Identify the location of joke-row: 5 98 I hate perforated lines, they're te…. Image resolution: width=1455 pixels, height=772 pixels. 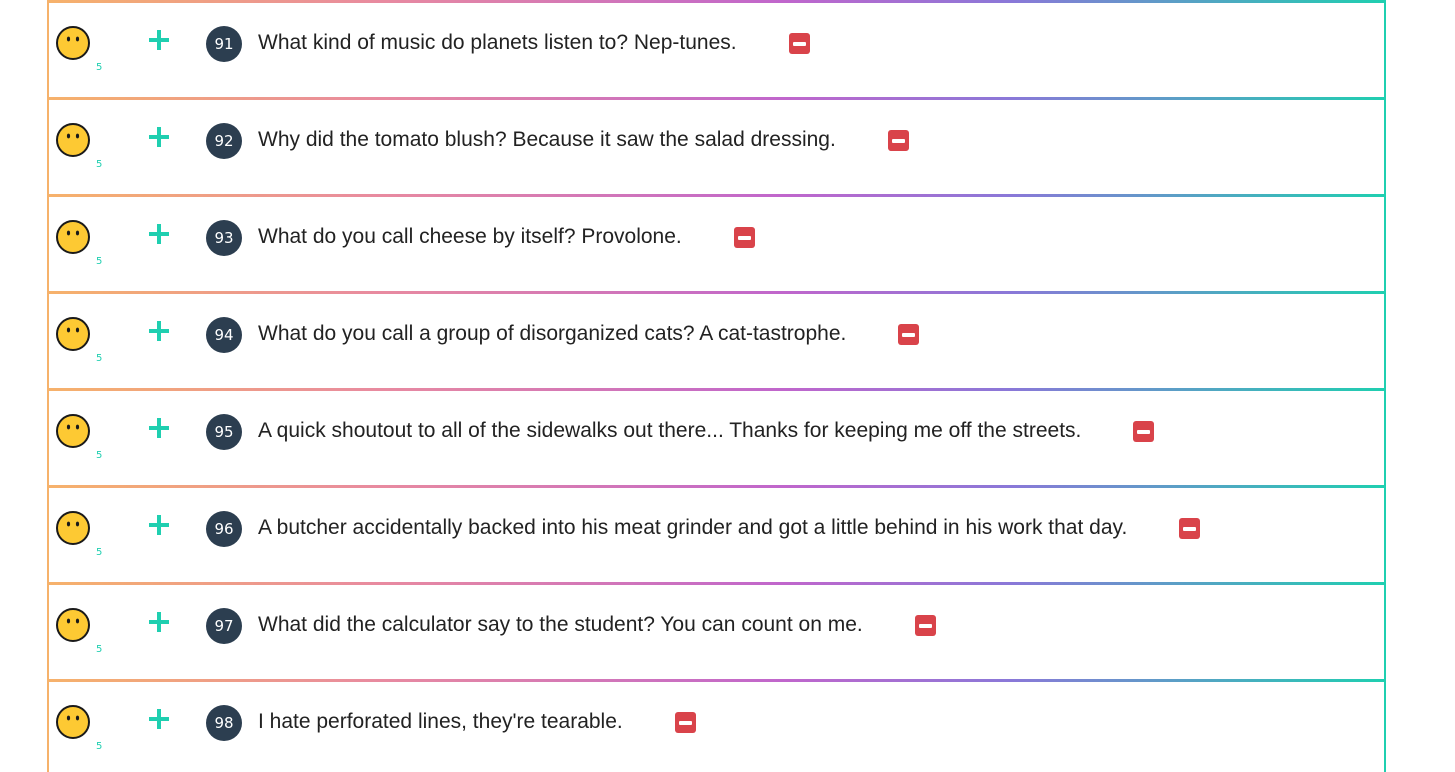
(716, 725).